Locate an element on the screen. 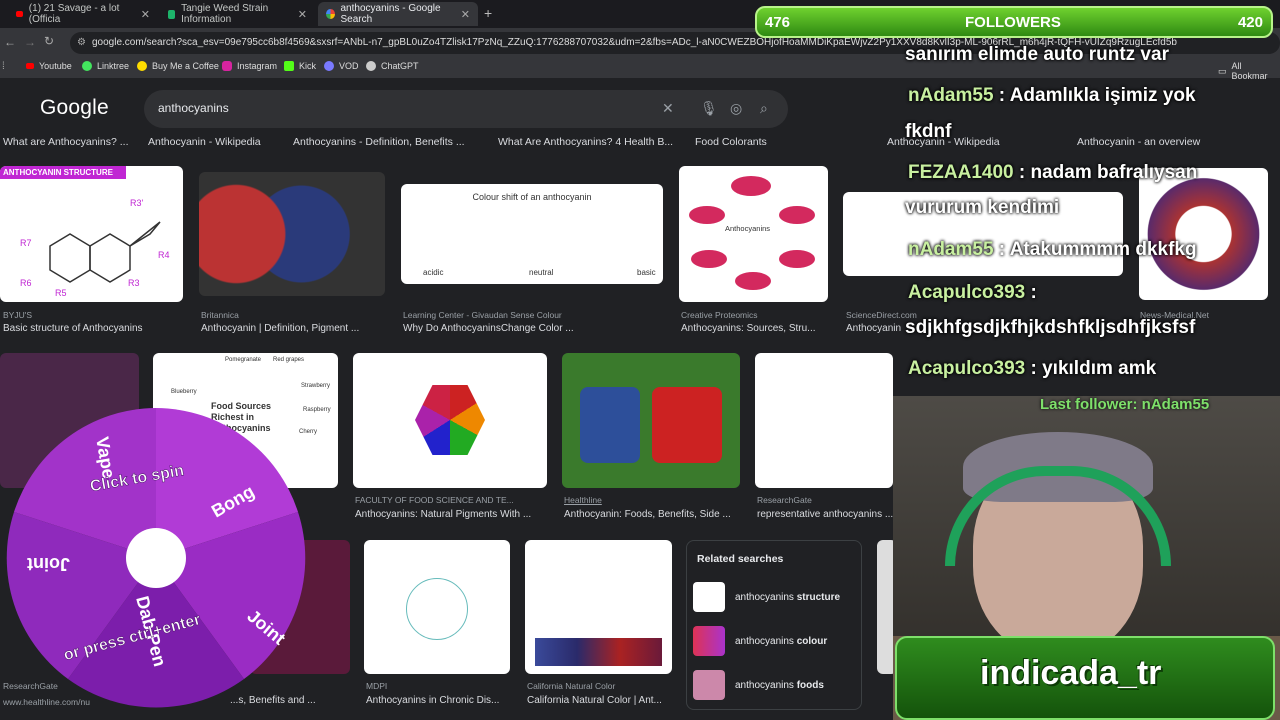 The image size is (1280, 720). tab-youtube: (1) 21 Savage - a lot (Officia ✕ is located at coordinates (83, 14).